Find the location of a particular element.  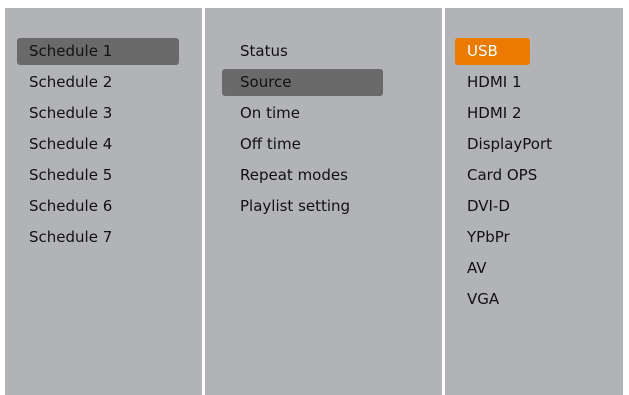

source-option-av: AV is located at coordinates (492, 268).